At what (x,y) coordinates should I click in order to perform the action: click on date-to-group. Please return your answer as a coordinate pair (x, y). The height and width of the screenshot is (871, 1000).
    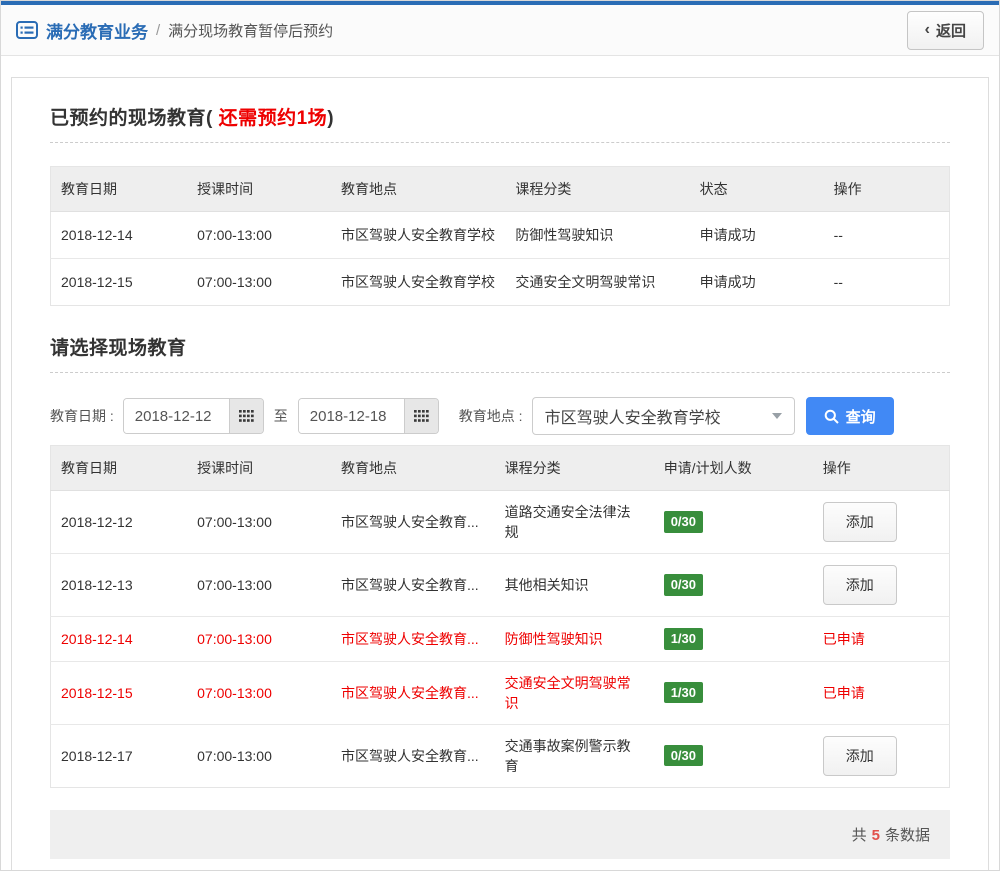
    Looking at the image, I should click on (368, 416).